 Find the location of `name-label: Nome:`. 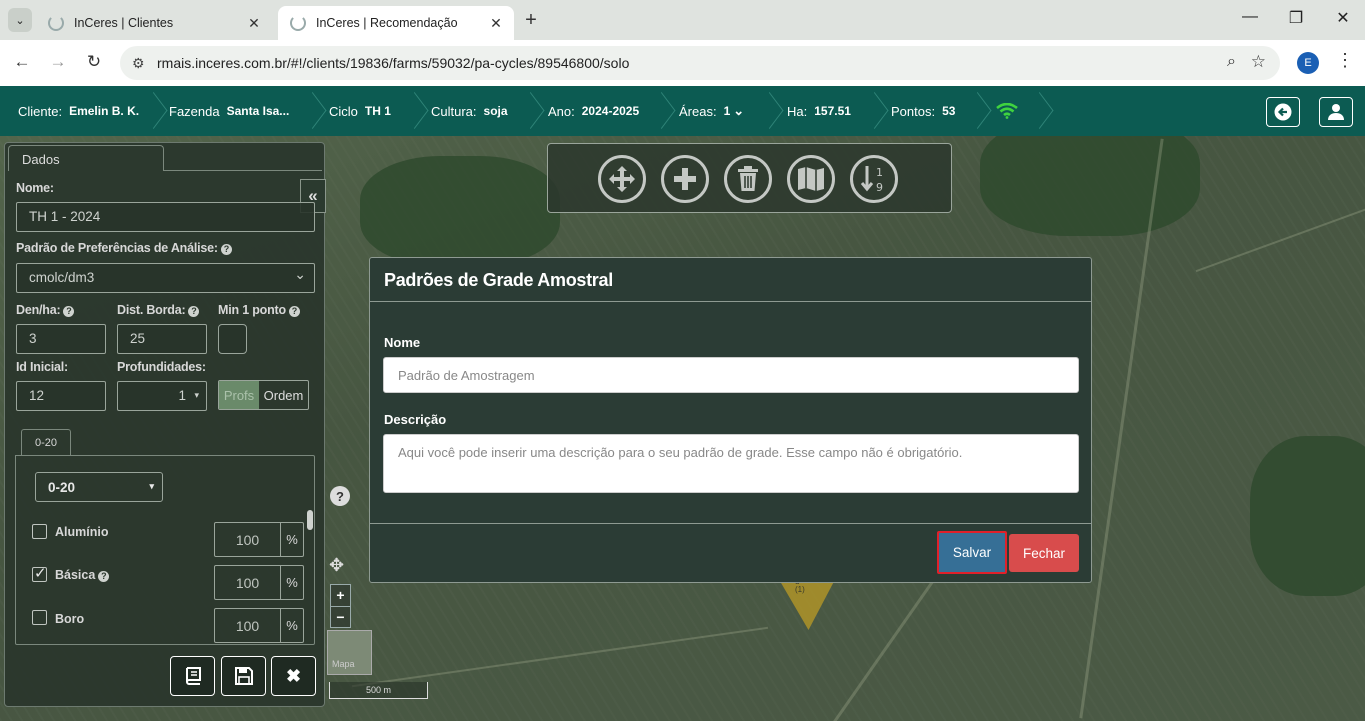

name-label: Nome: is located at coordinates (35, 188).